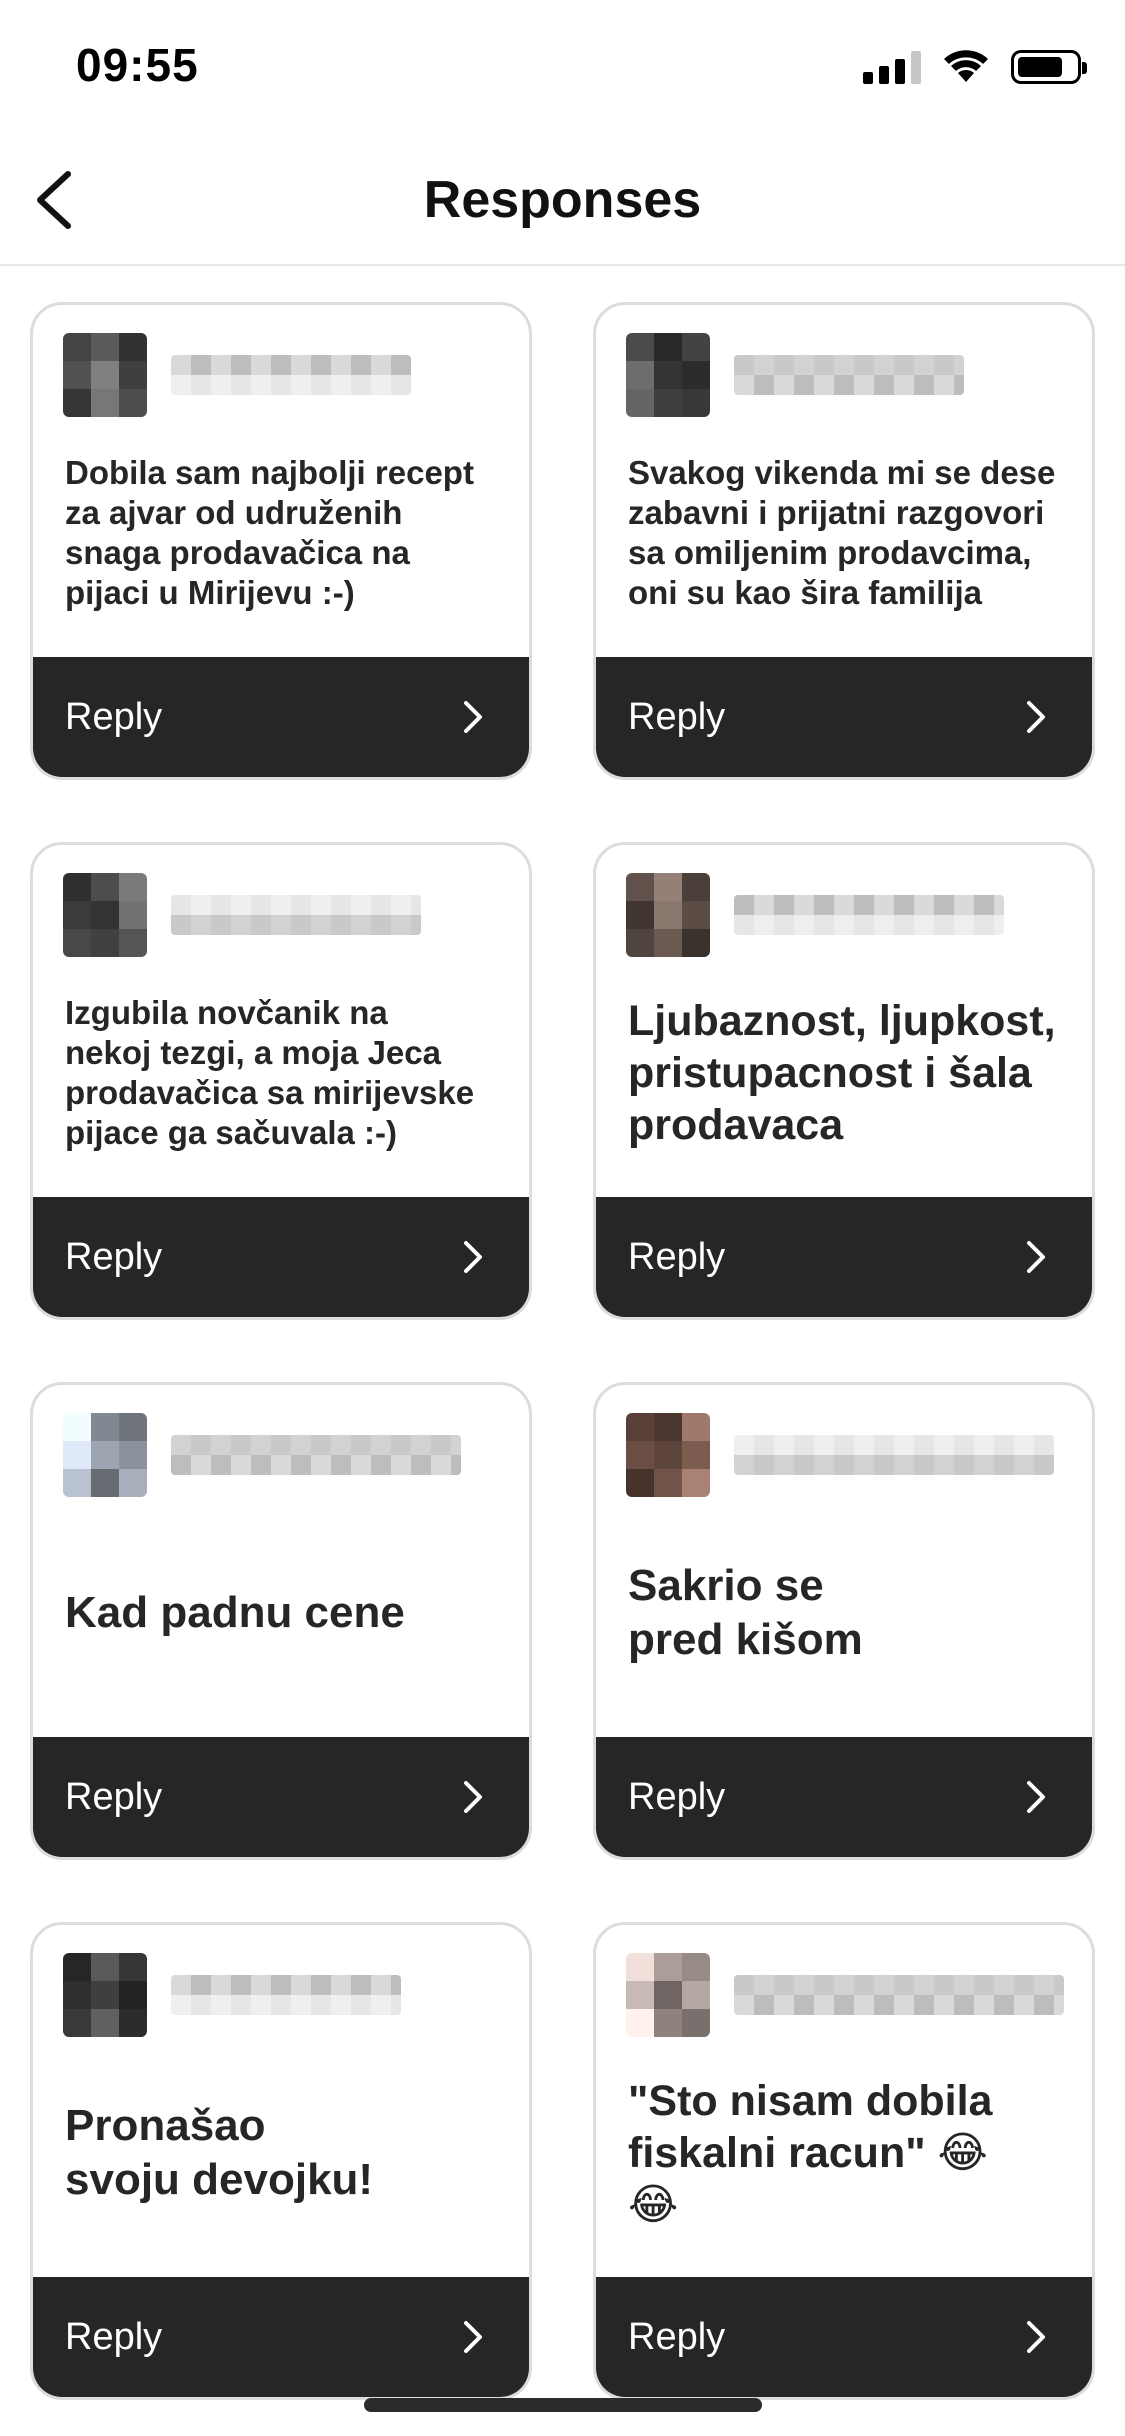 This screenshot has width=1125, height=2436. I want to click on status-bar: 09:55, so click(562, 70).